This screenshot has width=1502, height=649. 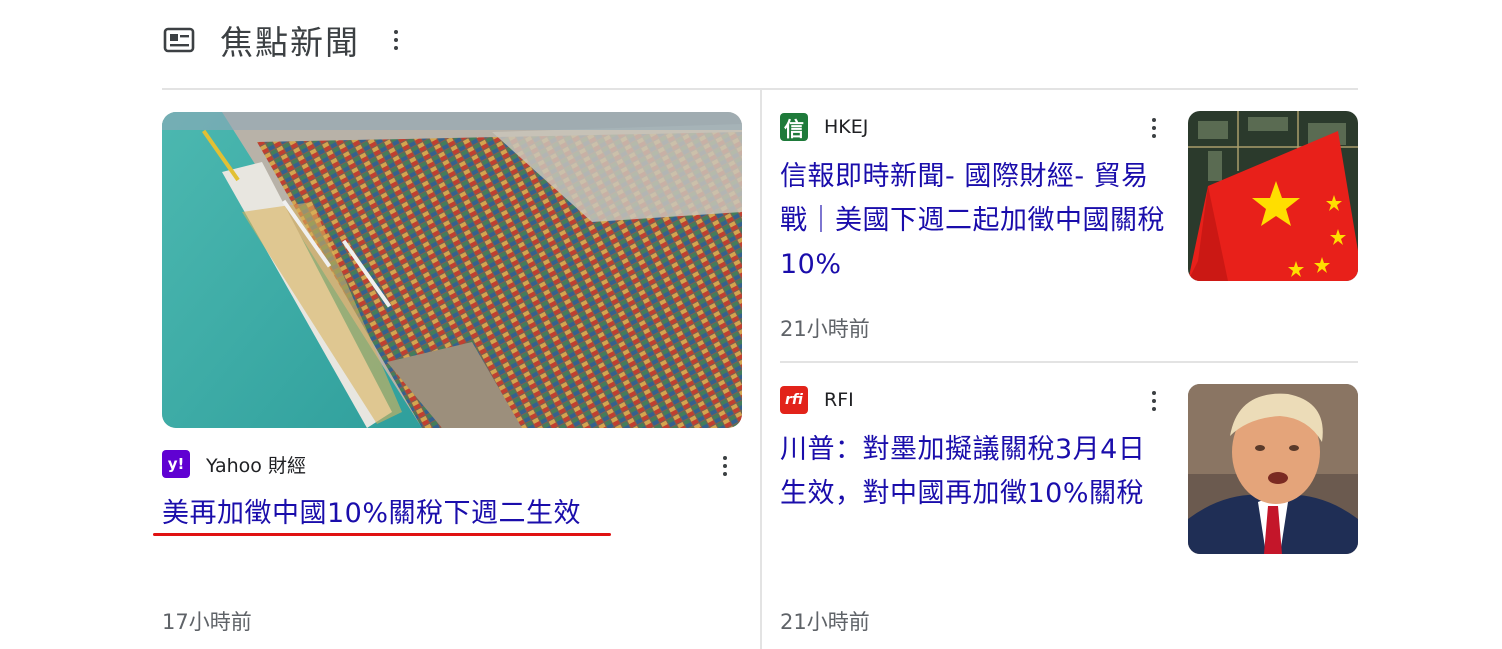 What do you see at coordinates (846, 127) in the screenshot?
I see `source-name: HKEJ` at bounding box center [846, 127].